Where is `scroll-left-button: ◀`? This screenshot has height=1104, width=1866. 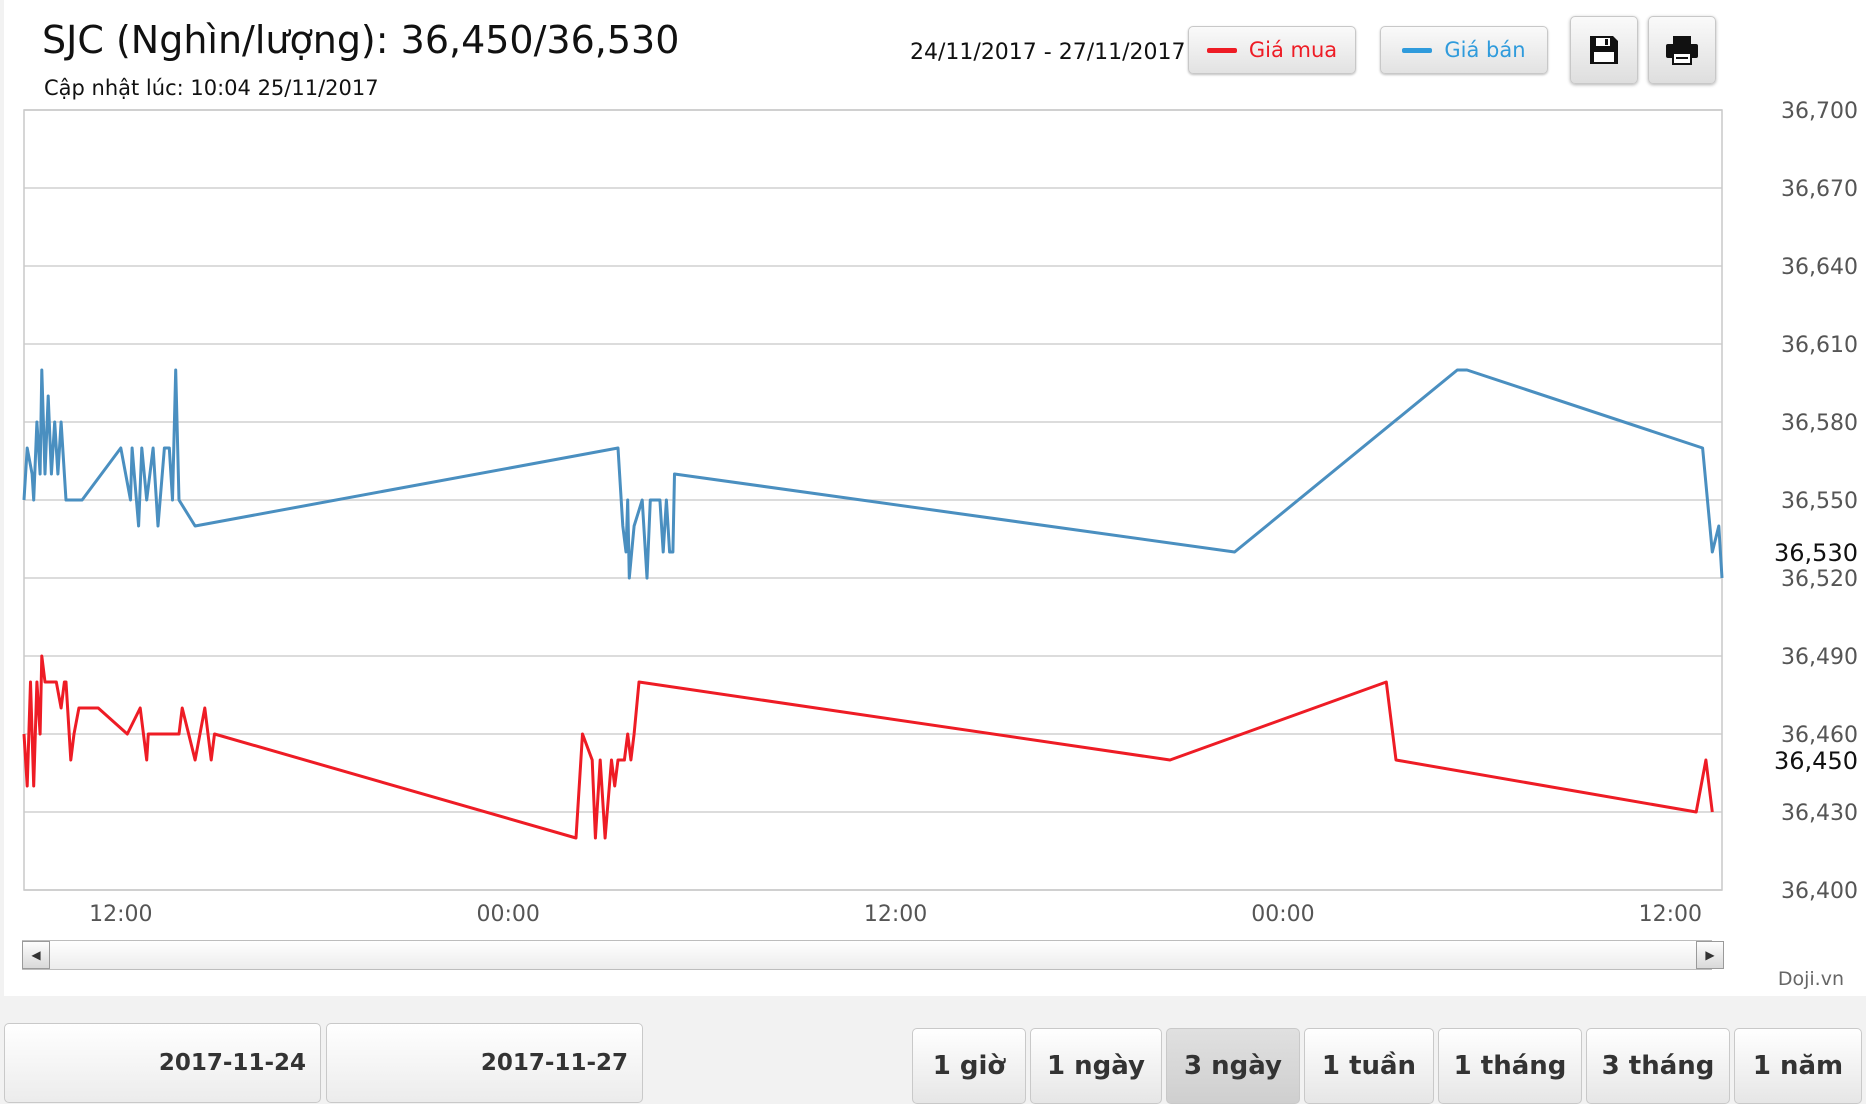 scroll-left-button: ◀ is located at coordinates (36, 955).